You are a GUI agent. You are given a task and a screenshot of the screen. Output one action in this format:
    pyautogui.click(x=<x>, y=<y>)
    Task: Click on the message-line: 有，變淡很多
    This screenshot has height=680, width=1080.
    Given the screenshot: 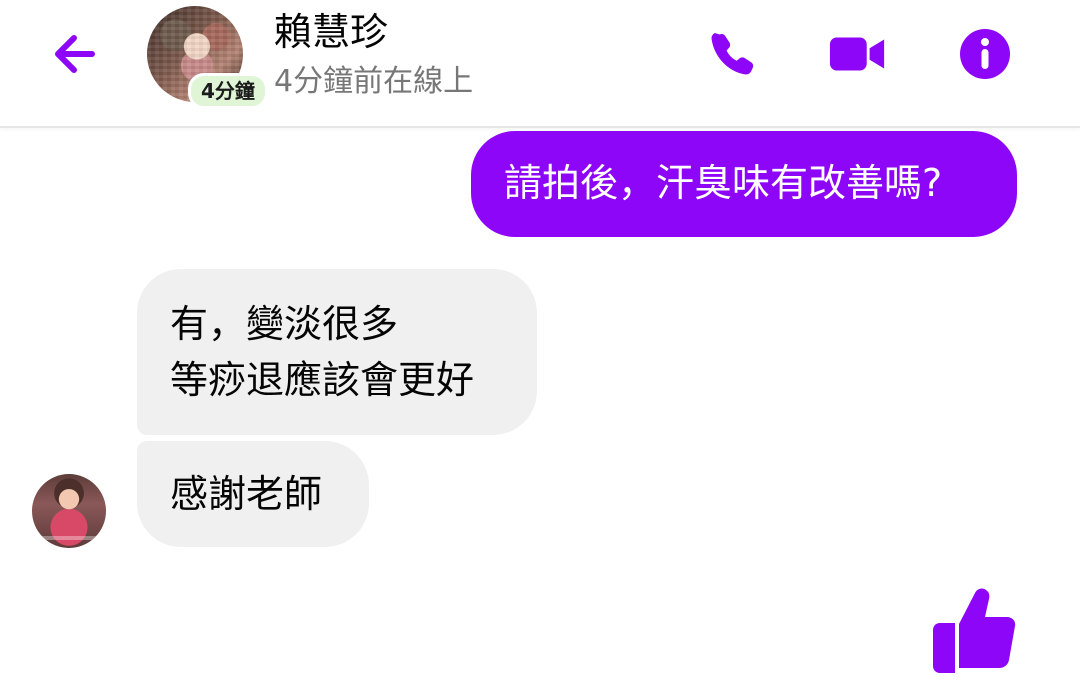 What is the action you would take?
    pyautogui.click(x=284, y=324)
    